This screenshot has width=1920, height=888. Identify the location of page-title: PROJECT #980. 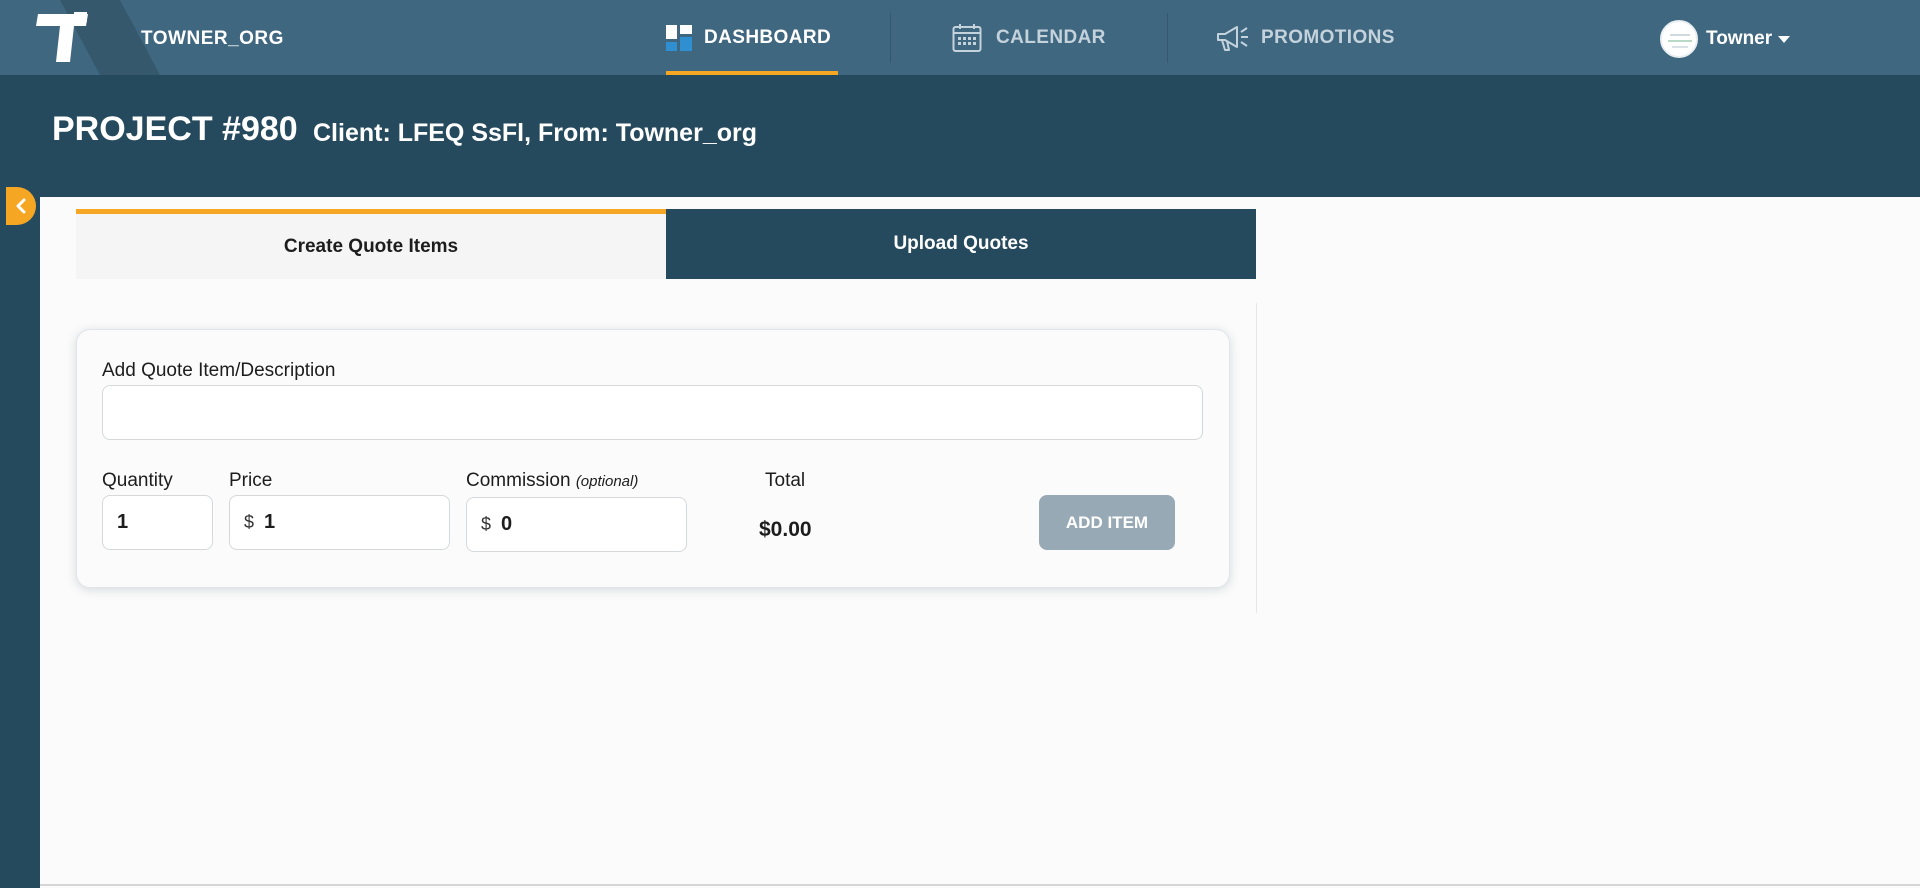
(175, 129).